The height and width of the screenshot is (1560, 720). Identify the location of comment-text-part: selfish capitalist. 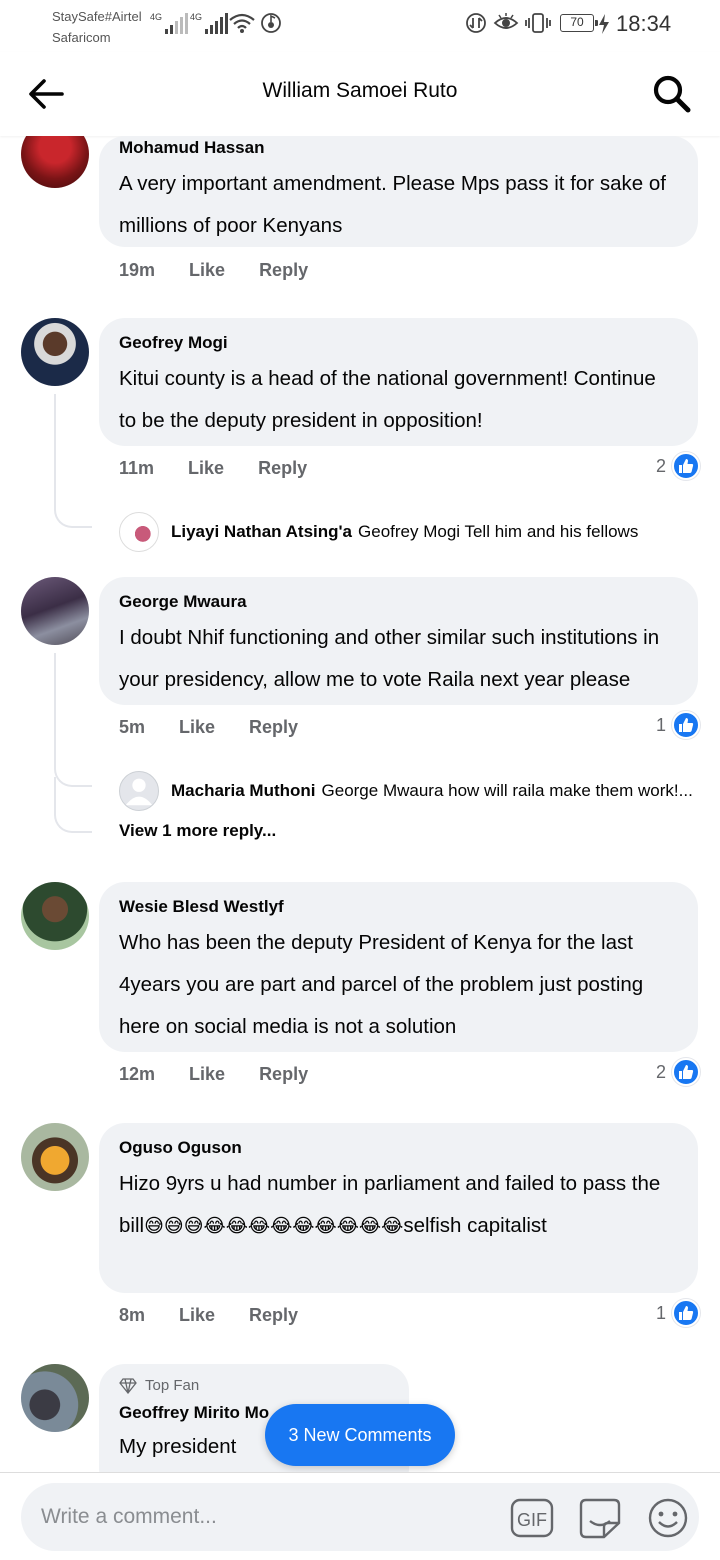
(475, 1225).